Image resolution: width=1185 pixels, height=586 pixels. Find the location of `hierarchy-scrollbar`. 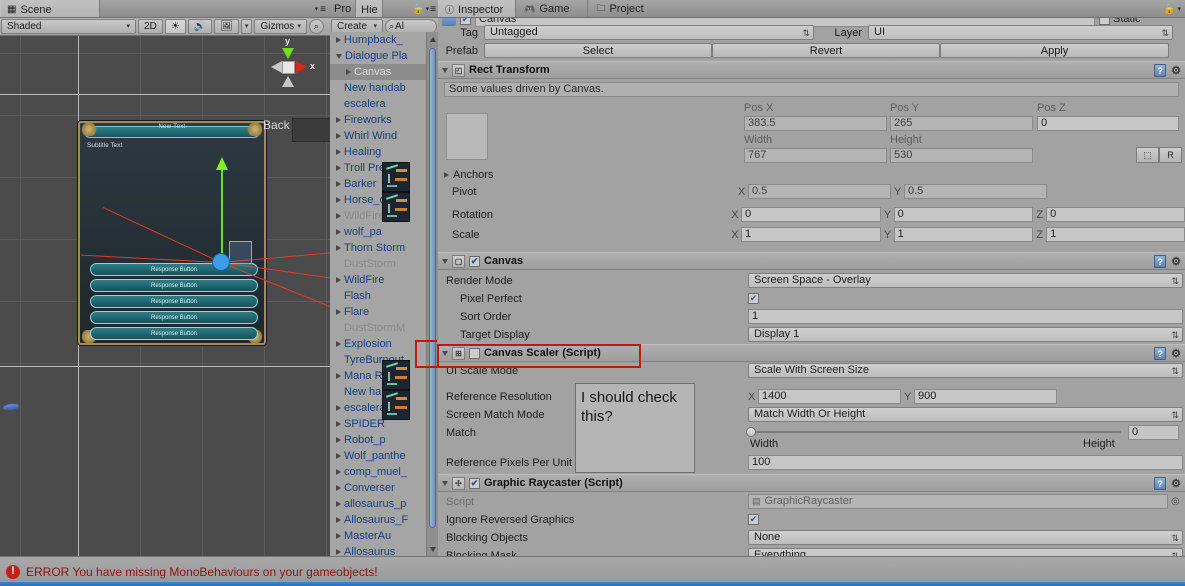

hierarchy-scrollbar is located at coordinates (432, 294).